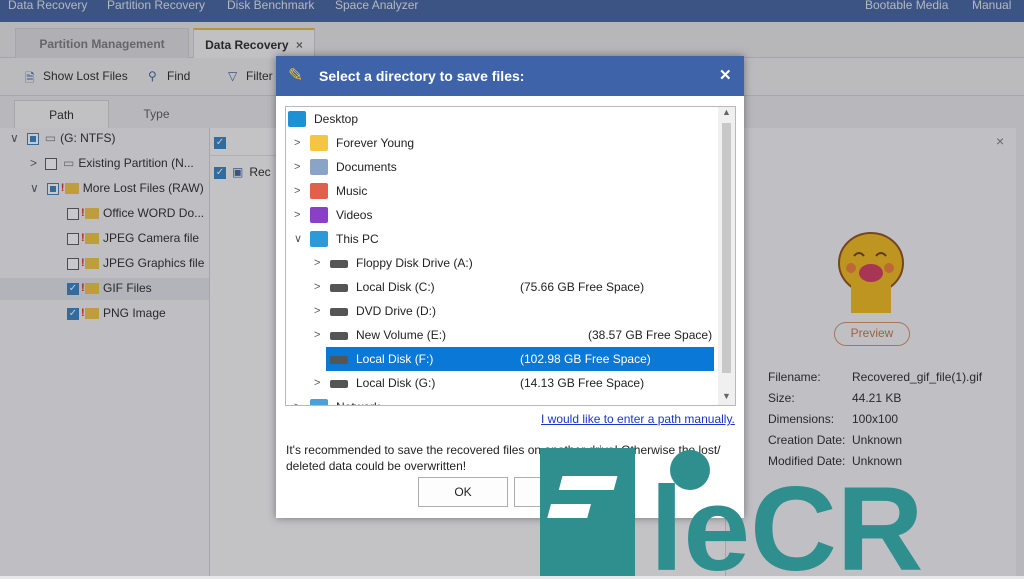  Describe the element at coordinates (422, 76) in the screenshot. I see `dialog-title: Select a directory to save files:` at that location.